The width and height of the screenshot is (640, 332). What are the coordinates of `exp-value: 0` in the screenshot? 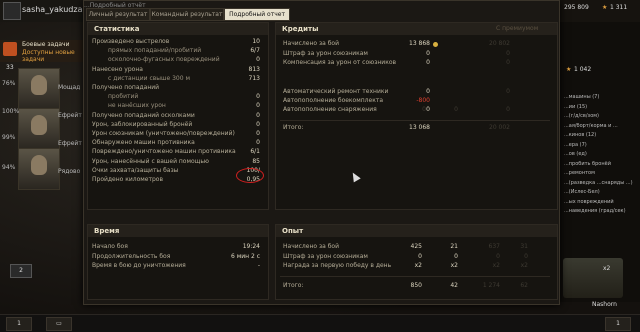 It's located at (420, 256).